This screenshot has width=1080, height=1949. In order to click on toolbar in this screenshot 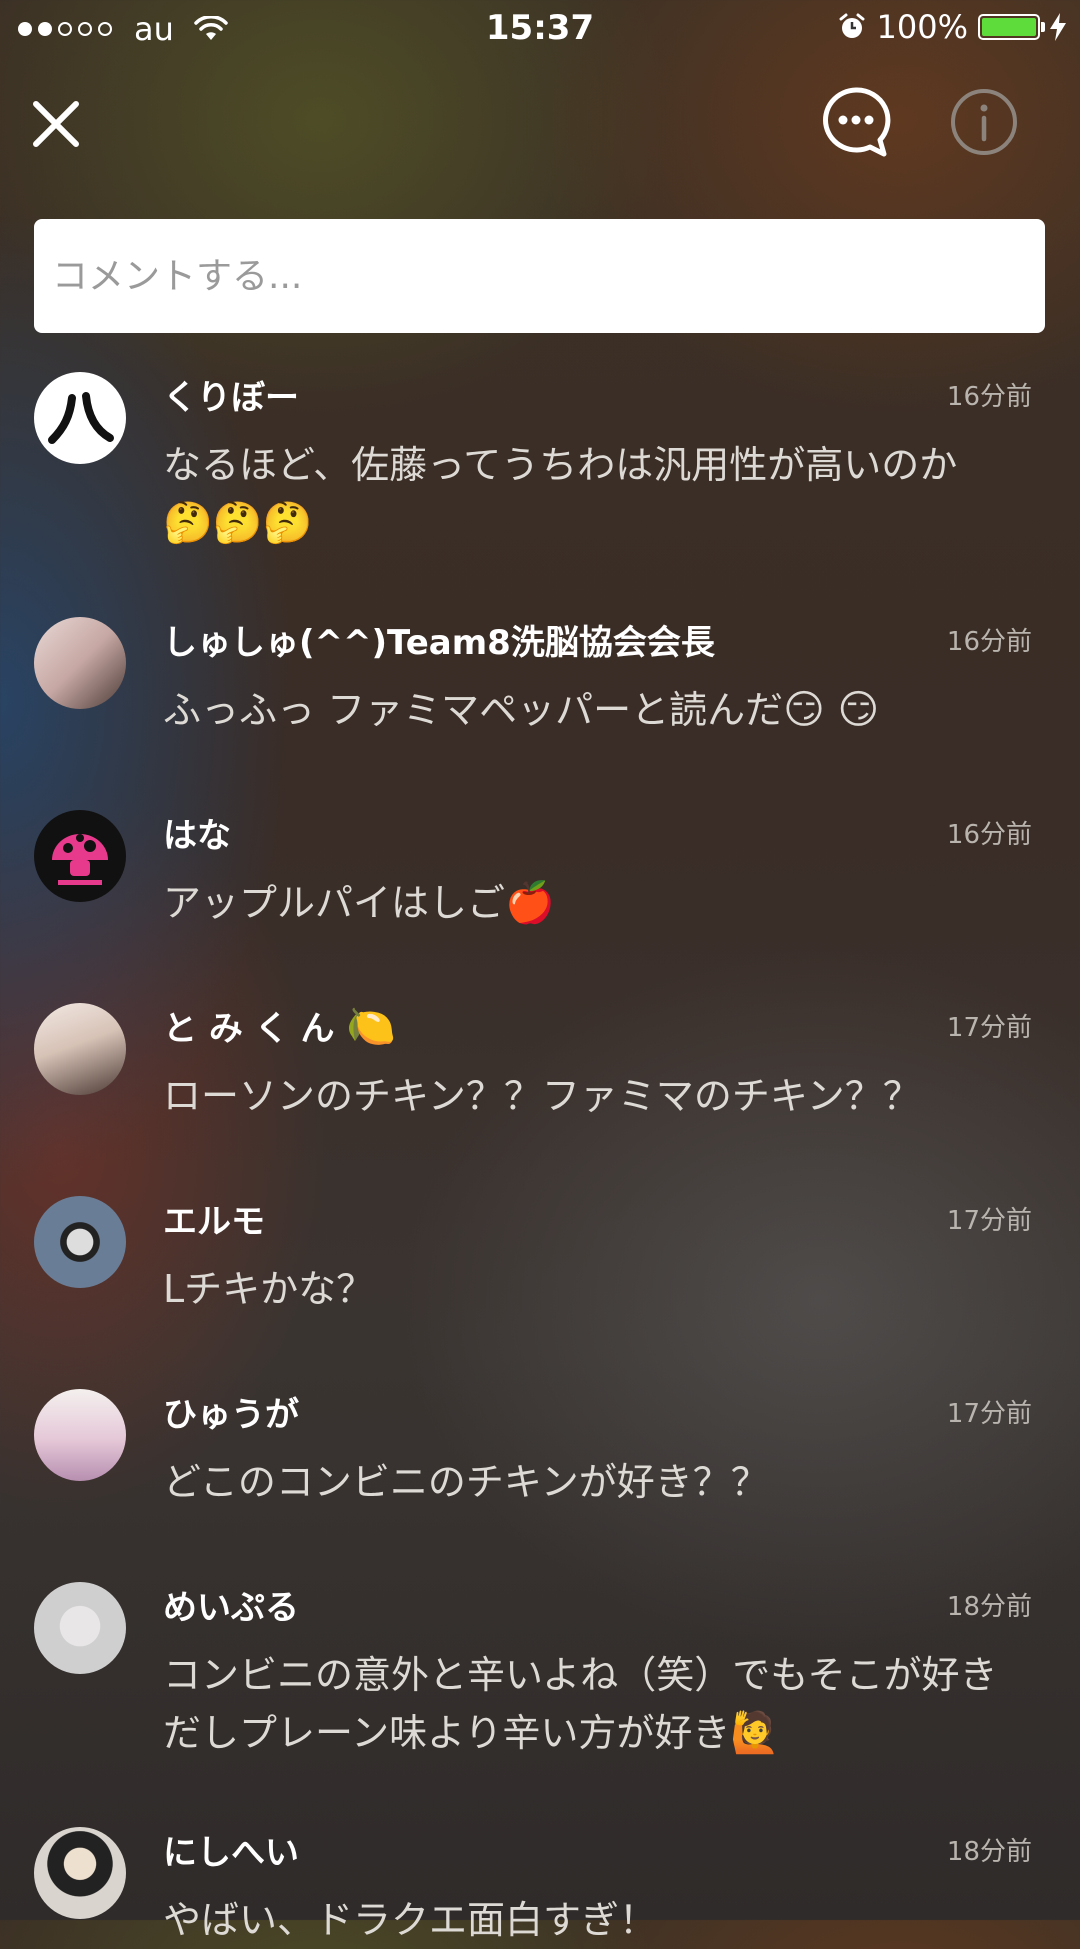, I will do `click(540, 122)`.